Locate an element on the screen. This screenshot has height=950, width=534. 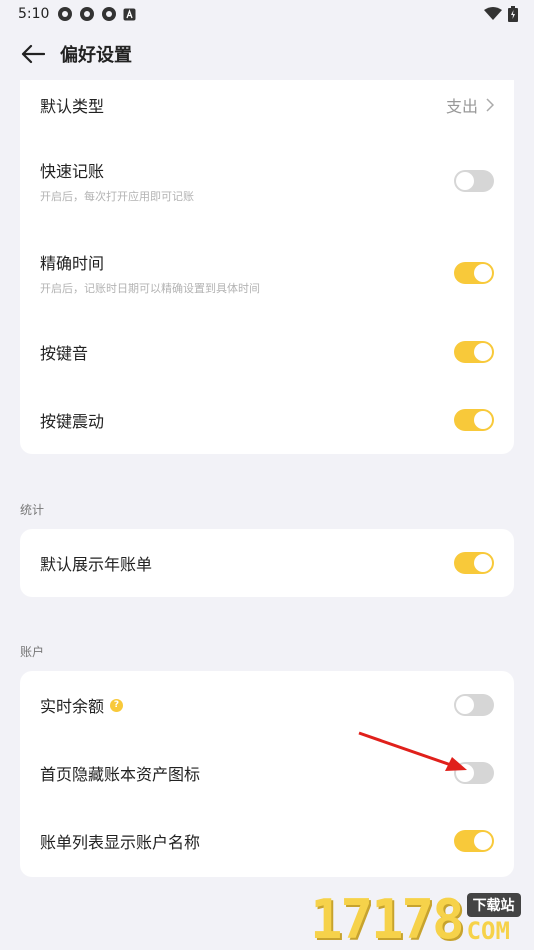
default-type-value: 支出 is located at coordinates (470, 105).